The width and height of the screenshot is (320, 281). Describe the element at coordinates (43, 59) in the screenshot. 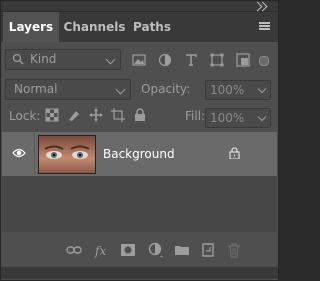

I see `filter-kind-label: Kind` at that location.